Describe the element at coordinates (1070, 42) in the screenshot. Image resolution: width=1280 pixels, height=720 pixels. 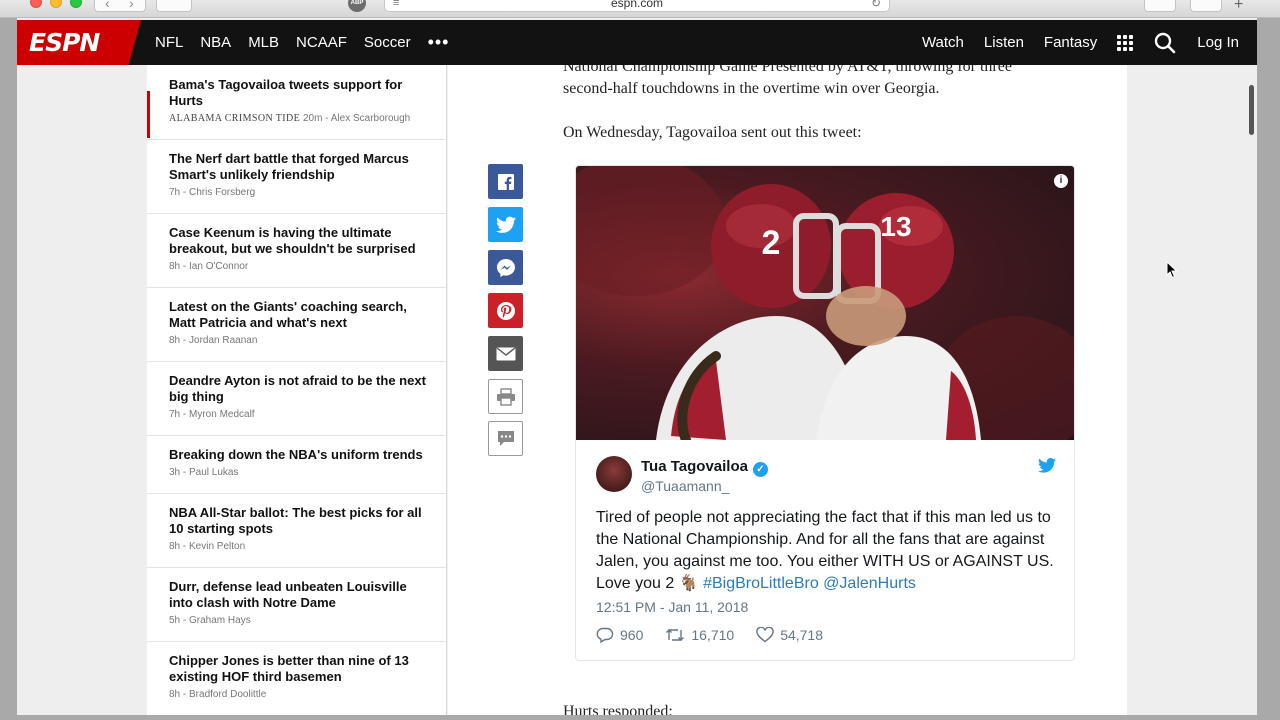
I see `nav-item-fantasy: Fantasy` at that location.